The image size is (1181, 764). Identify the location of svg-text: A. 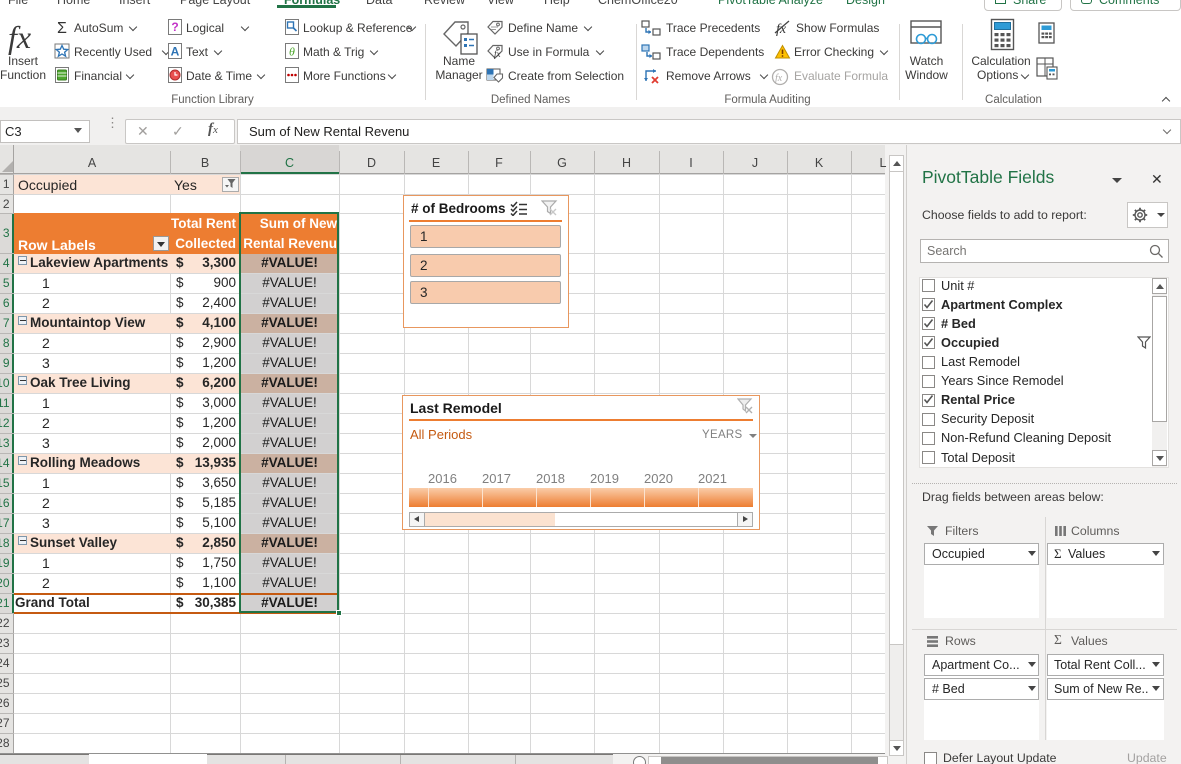
(175, 52).